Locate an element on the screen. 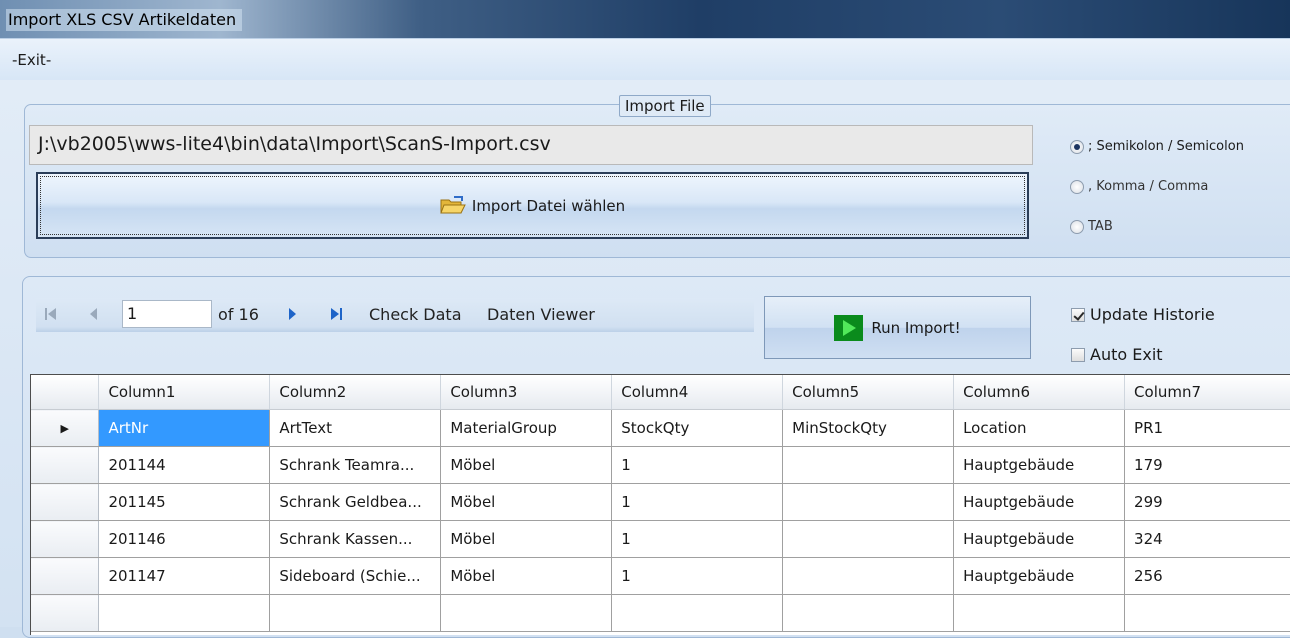 This screenshot has width=1290, height=638. column-header: Column3 is located at coordinates (526, 392).